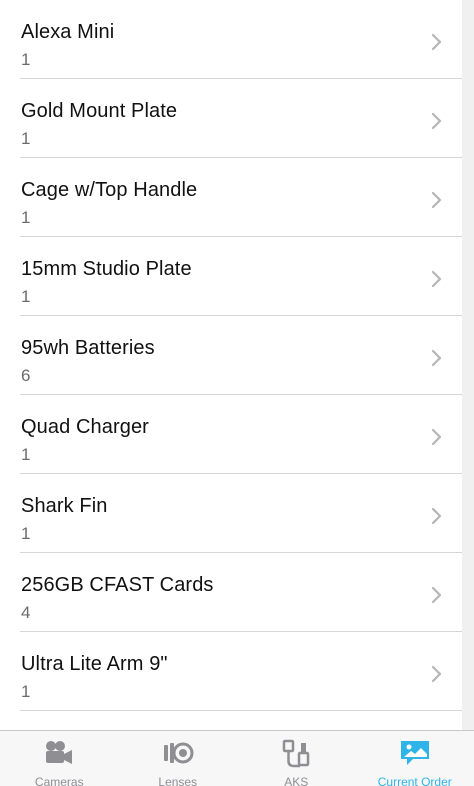 This screenshot has height=786, width=474. Describe the element at coordinates (231, 671) in the screenshot. I see `list-item: Ultra Lite Arm 9" 1` at that location.